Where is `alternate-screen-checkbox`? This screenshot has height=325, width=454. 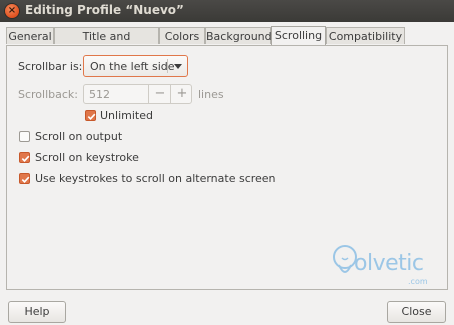 alternate-screen-checkbox is located at coordinates (24, 178).